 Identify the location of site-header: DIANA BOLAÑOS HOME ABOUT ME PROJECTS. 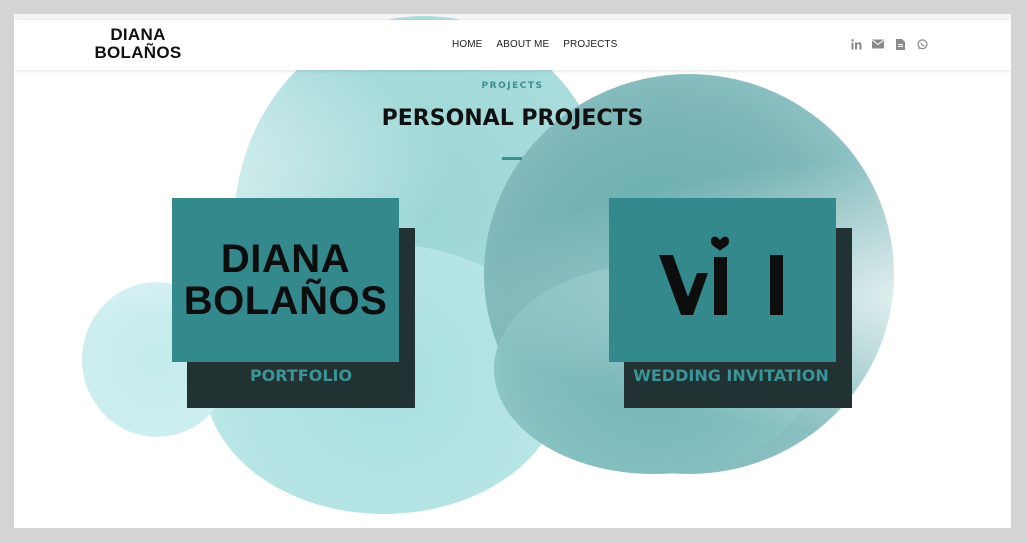
(512, 45).